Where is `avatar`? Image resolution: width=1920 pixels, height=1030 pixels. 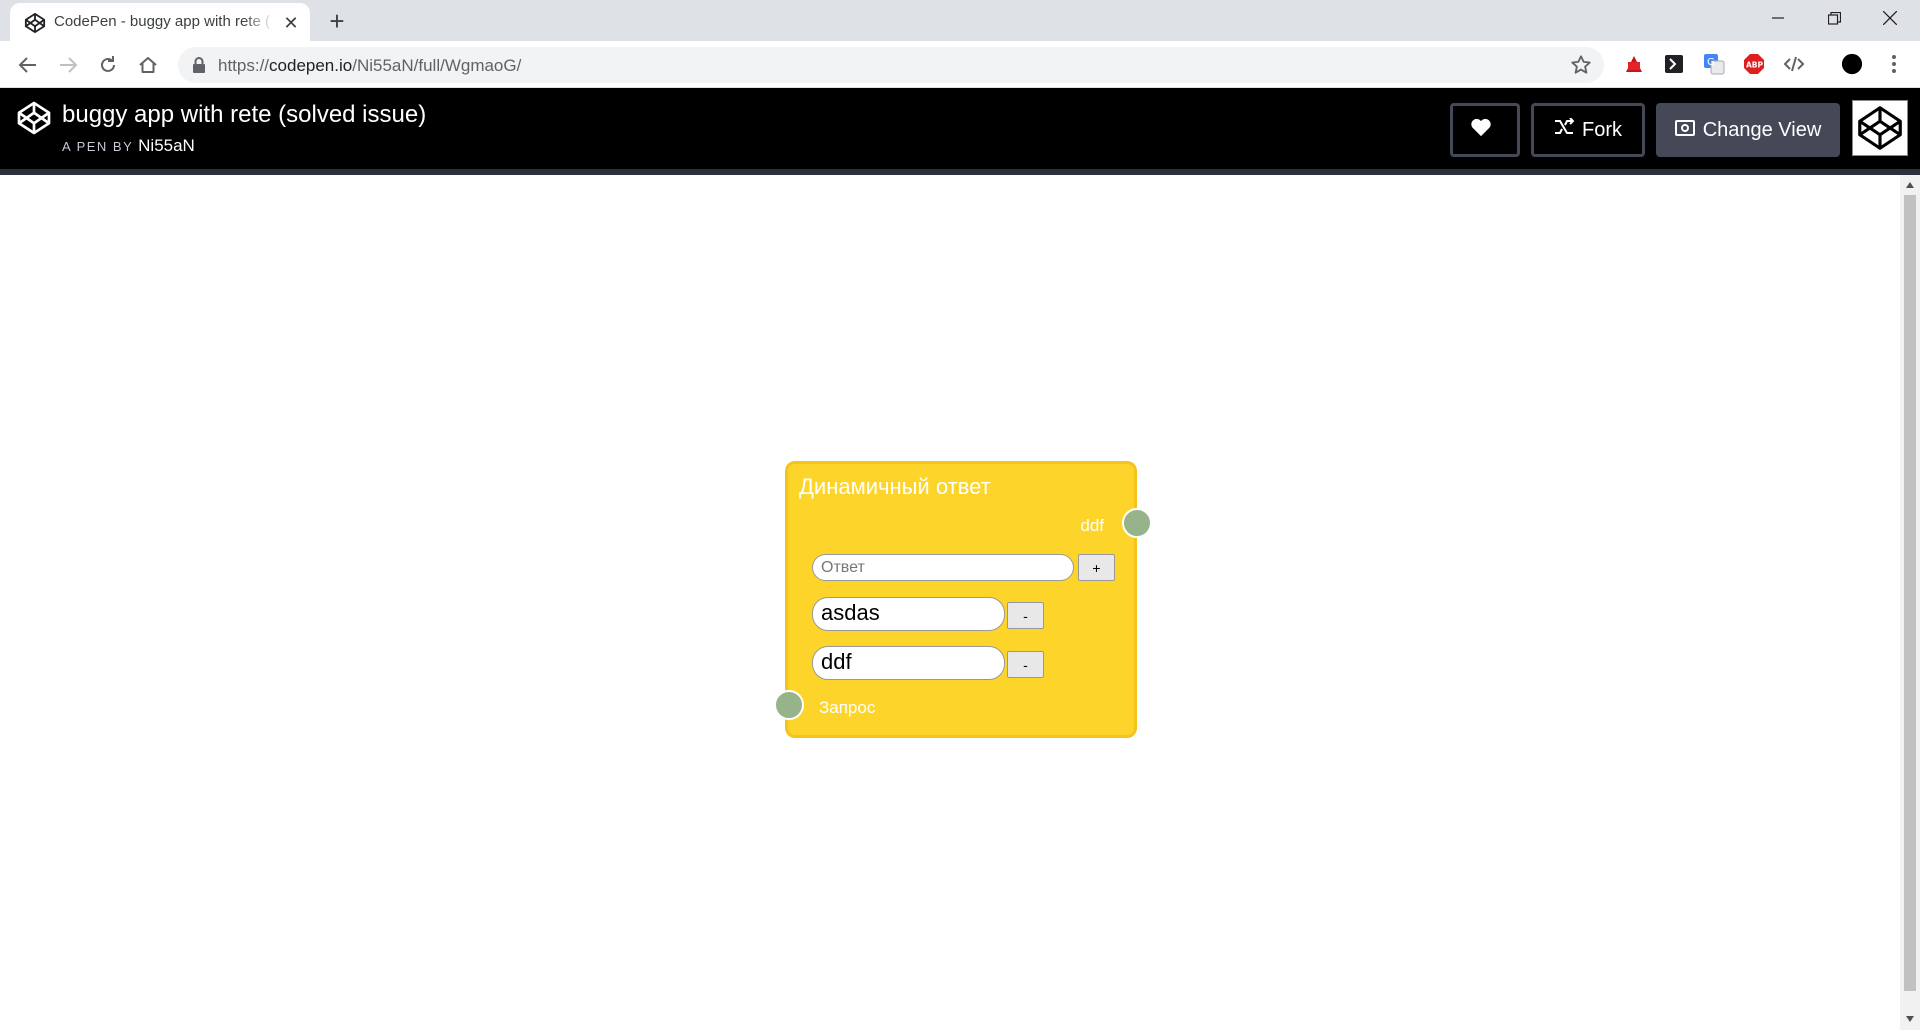 avatar is located at coordinates (1880, 128).